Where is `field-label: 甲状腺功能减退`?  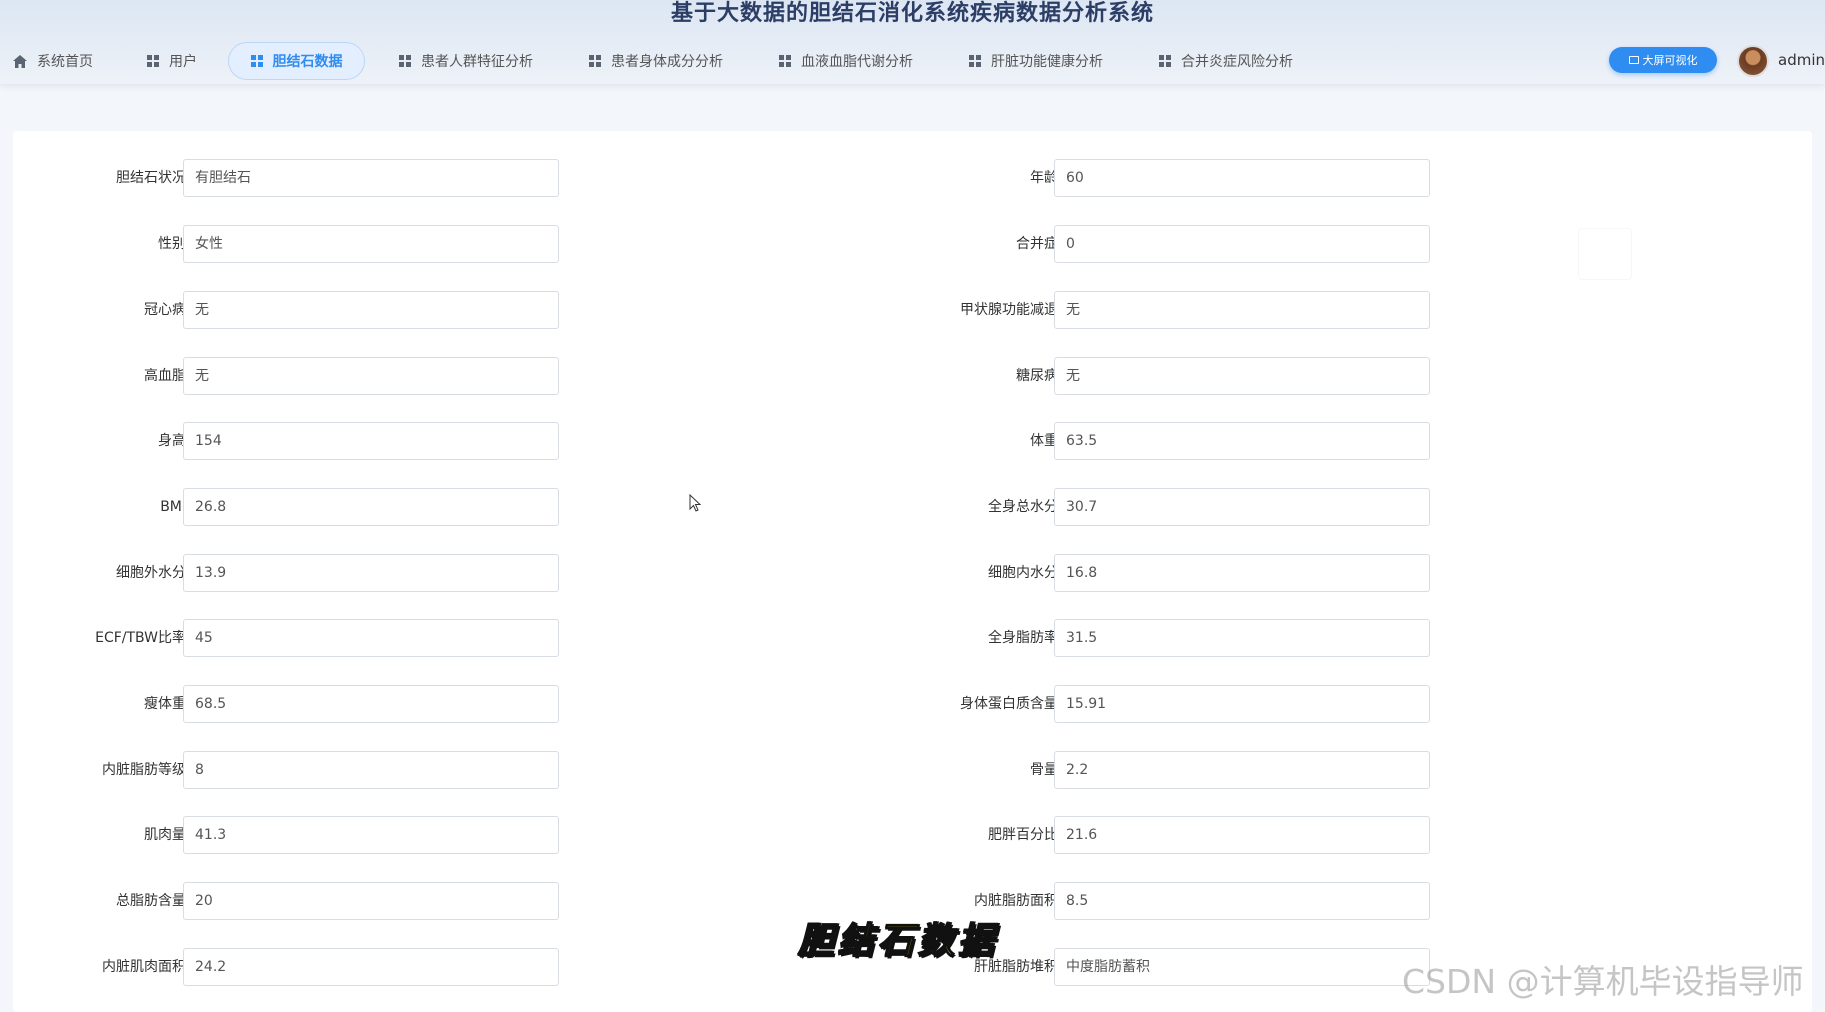
field-label: 甲状腺功能减退 is located at coordinates (1009, 310).